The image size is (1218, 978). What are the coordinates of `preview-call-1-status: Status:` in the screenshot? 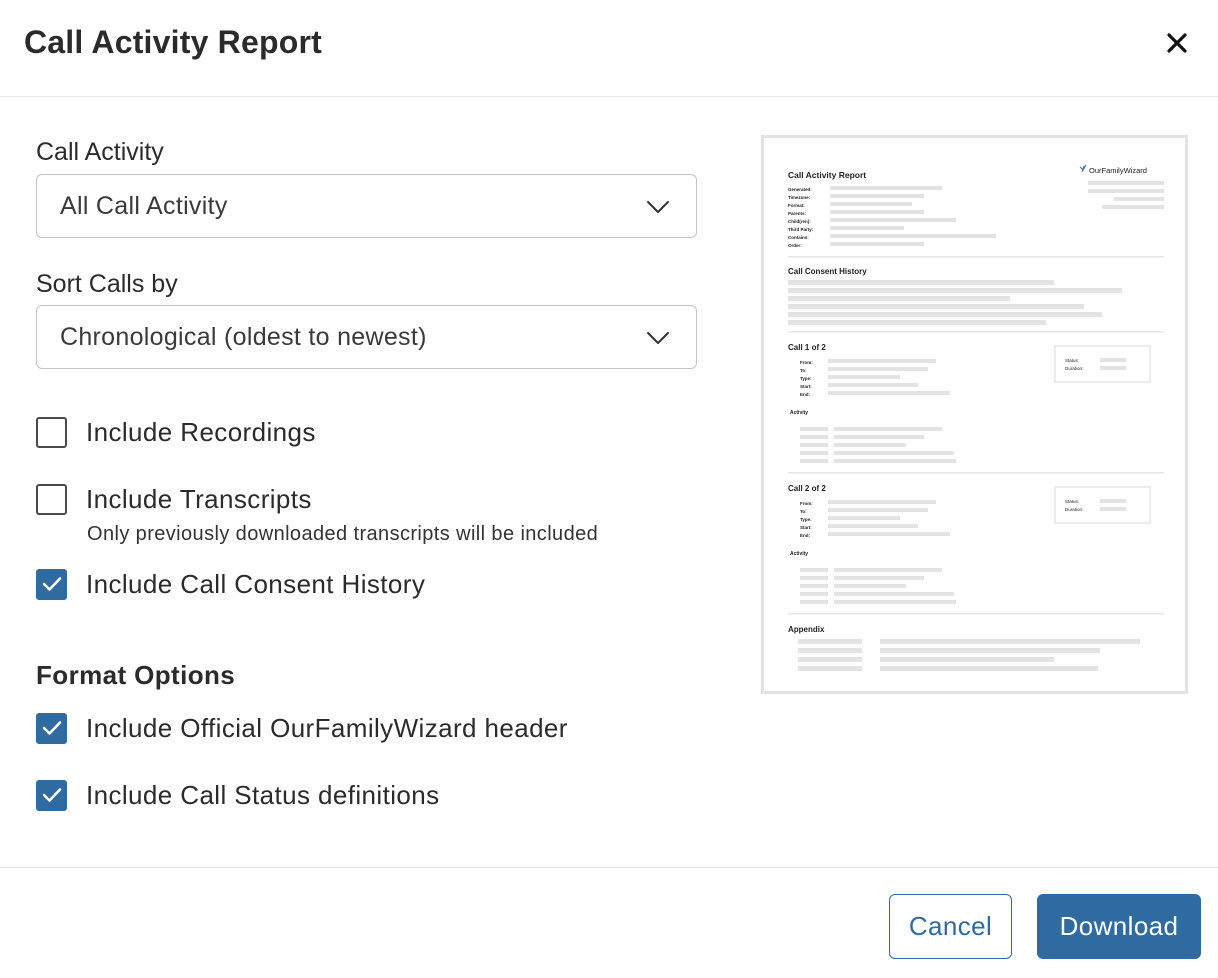 It's located at (1072, 360).